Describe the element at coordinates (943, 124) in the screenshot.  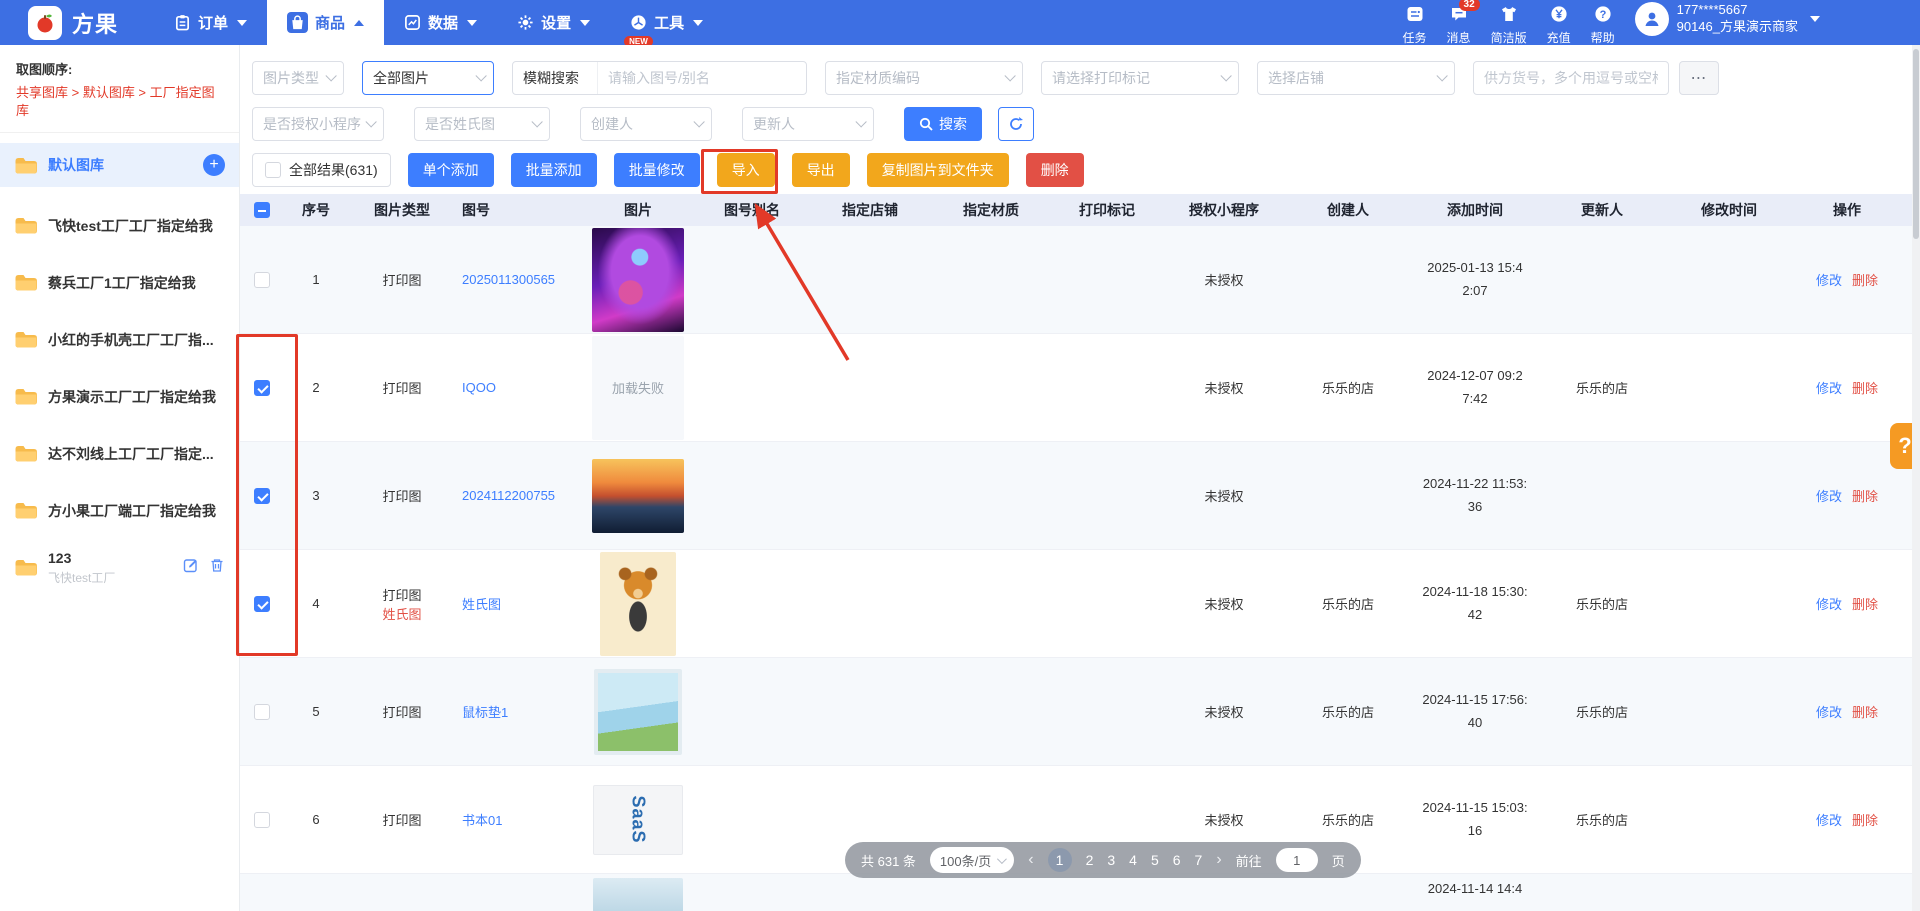
I see `search-button: 搜索` at that location.